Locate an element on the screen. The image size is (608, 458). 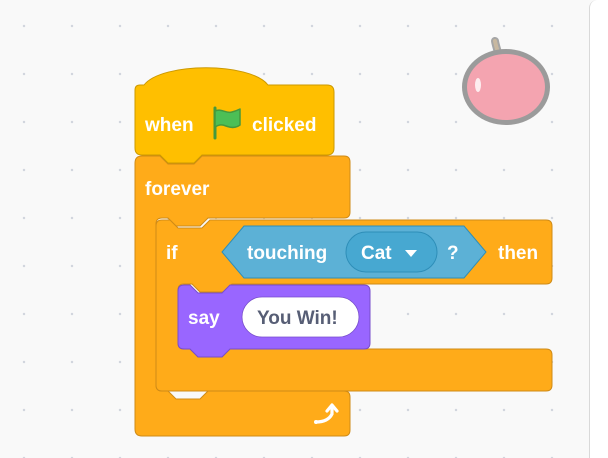
when-label: when is located at coordinates (169, 125).